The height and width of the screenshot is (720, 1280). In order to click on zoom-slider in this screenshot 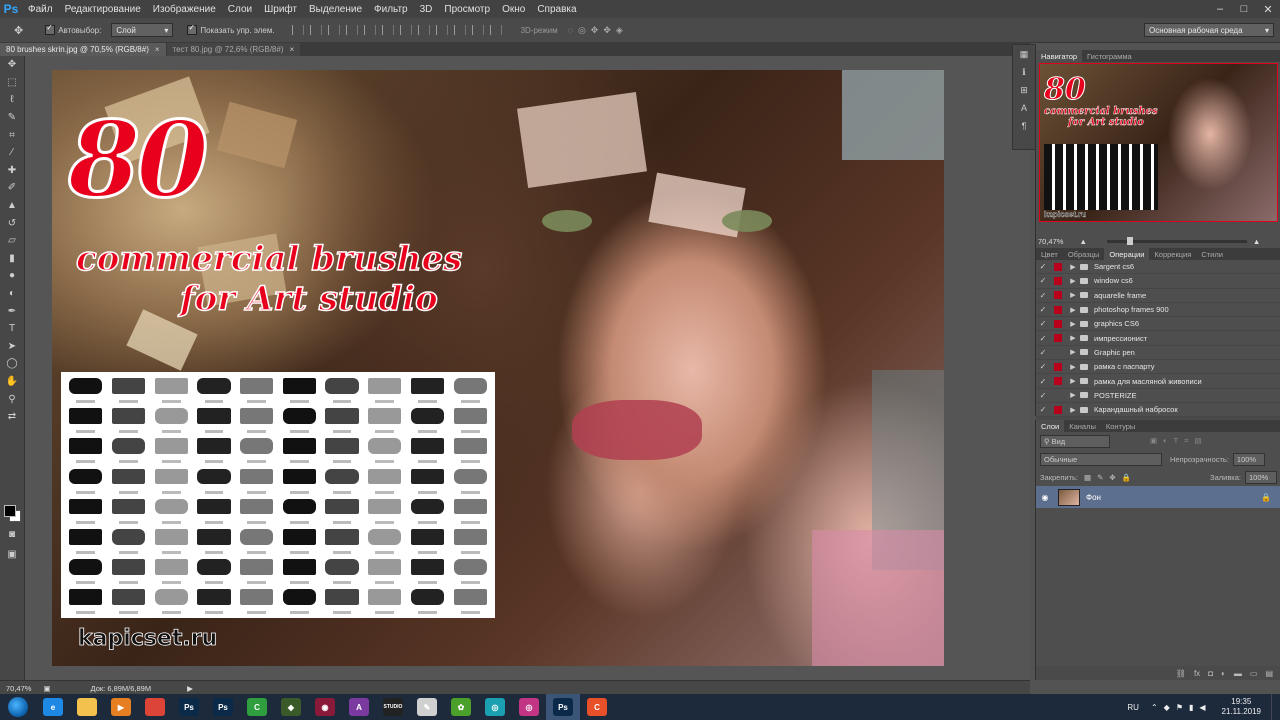, I will do `click(1176, 240)`.